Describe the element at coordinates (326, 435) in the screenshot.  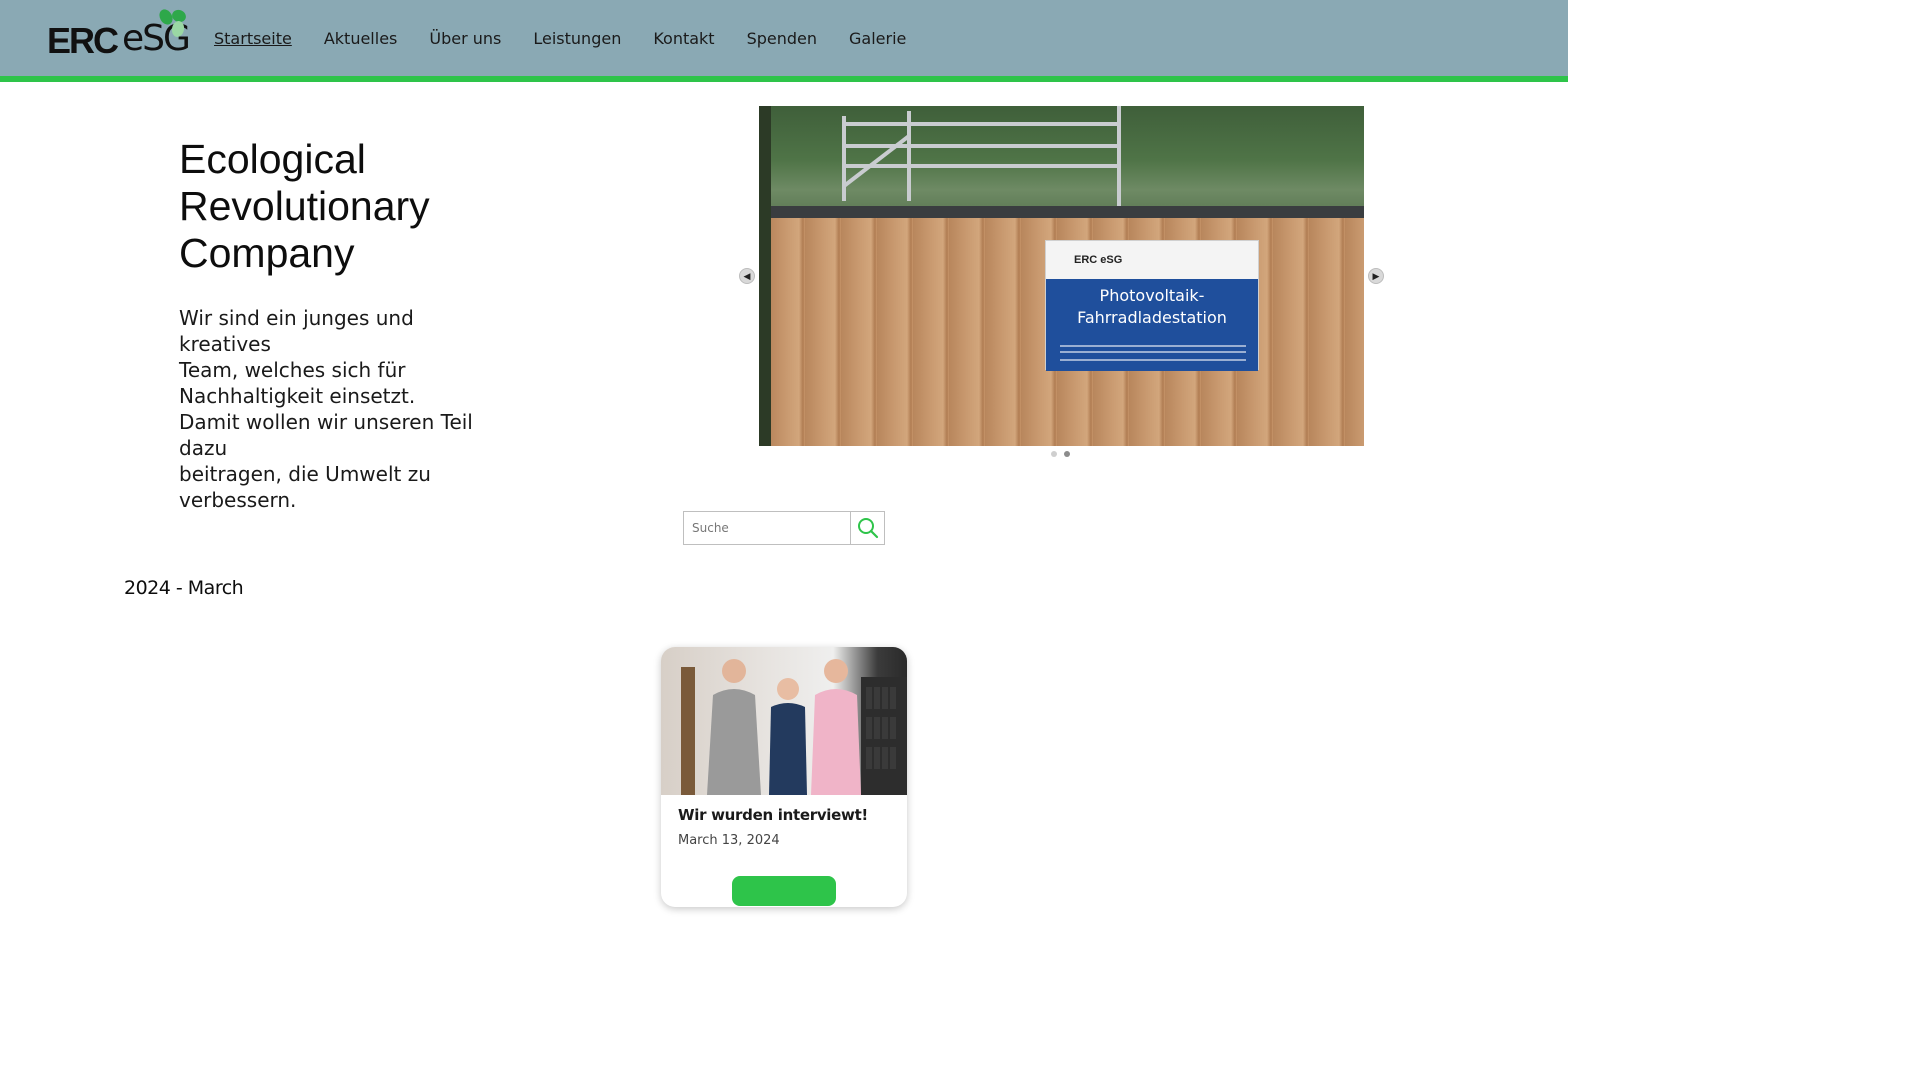
I see `hero-text-line: Damit wollen wir unseren Teil dazu` at that location.